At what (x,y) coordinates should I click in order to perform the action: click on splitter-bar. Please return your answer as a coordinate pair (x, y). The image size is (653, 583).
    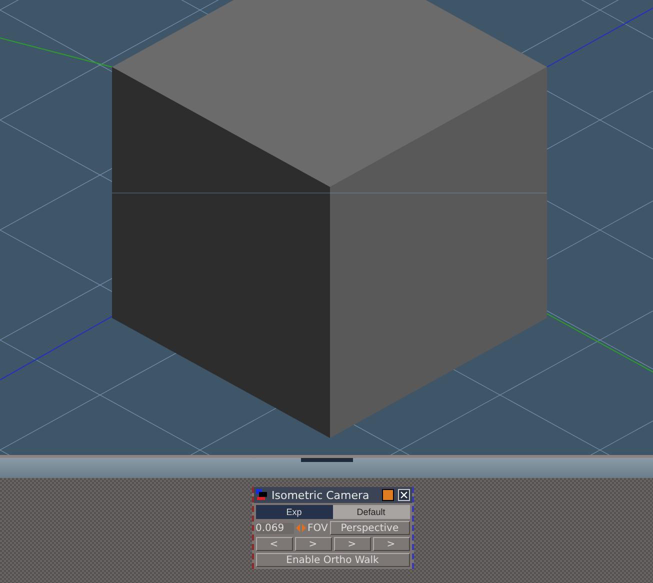
    Looking at the image, I should click on (326, 466).